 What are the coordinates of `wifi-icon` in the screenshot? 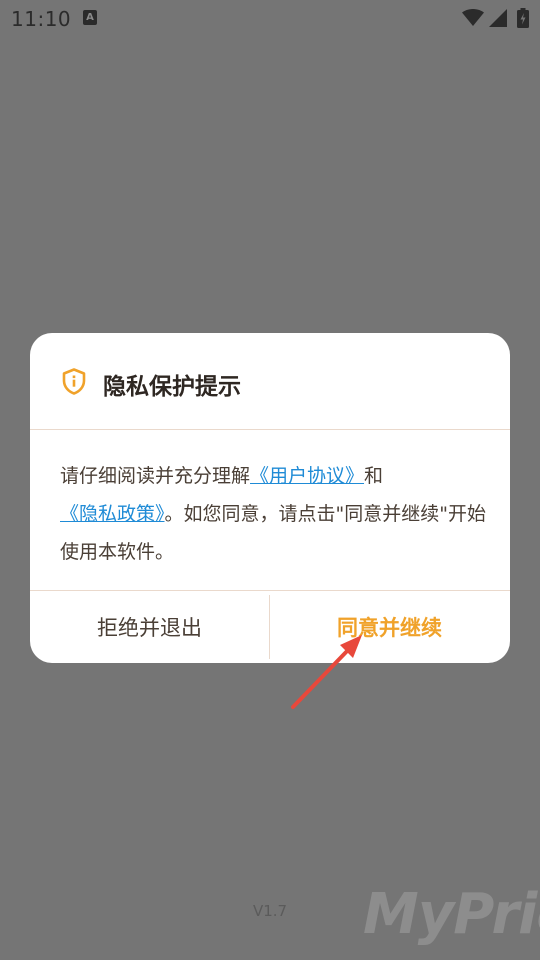 It's located at (473, 17).